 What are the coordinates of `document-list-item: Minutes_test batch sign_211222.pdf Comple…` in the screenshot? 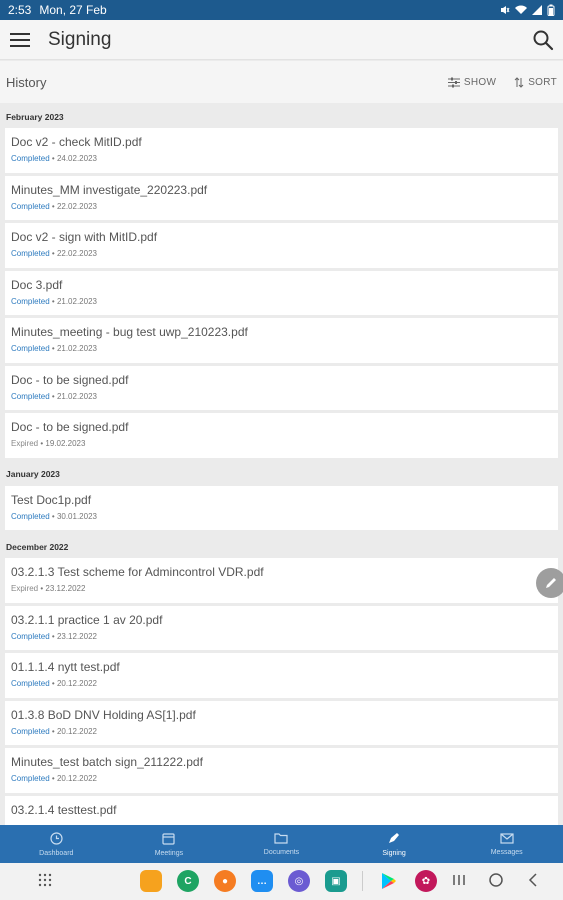 It's located at (281, 770).